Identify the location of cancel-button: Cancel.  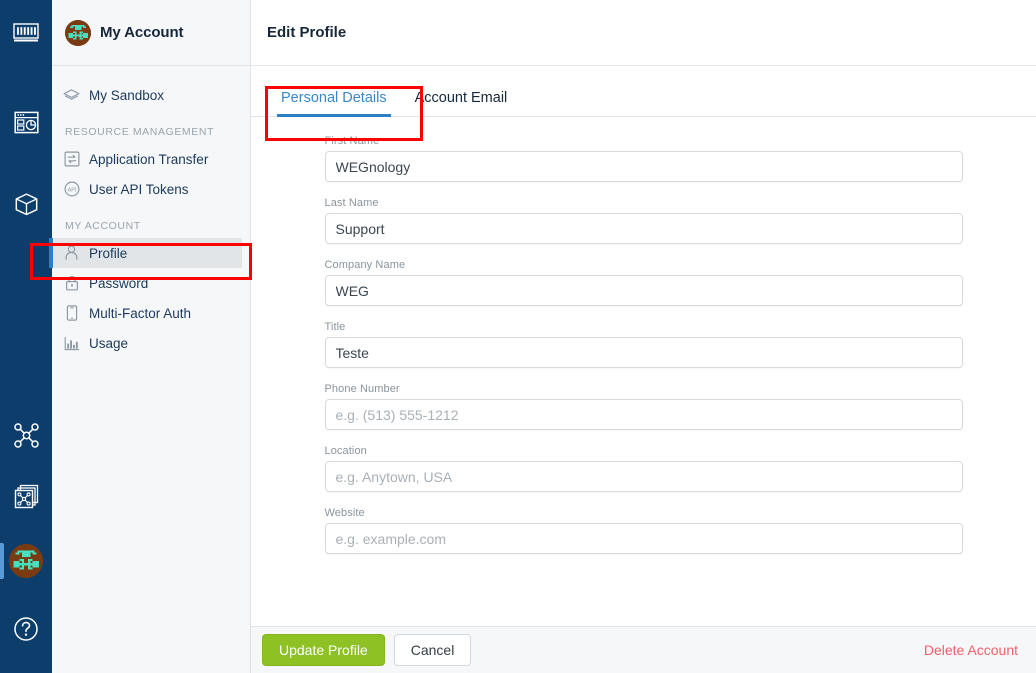
(432, 650).